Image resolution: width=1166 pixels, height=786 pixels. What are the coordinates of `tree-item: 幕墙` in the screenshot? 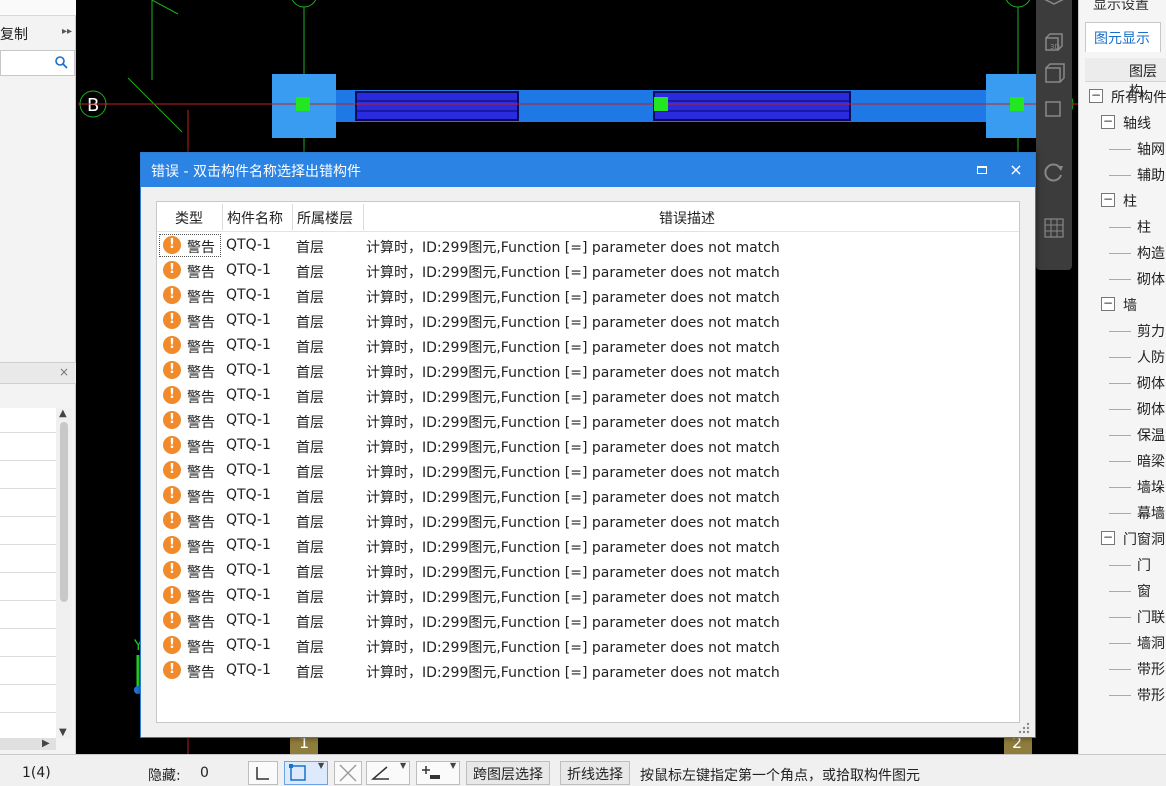 It's located at (1122, 513).